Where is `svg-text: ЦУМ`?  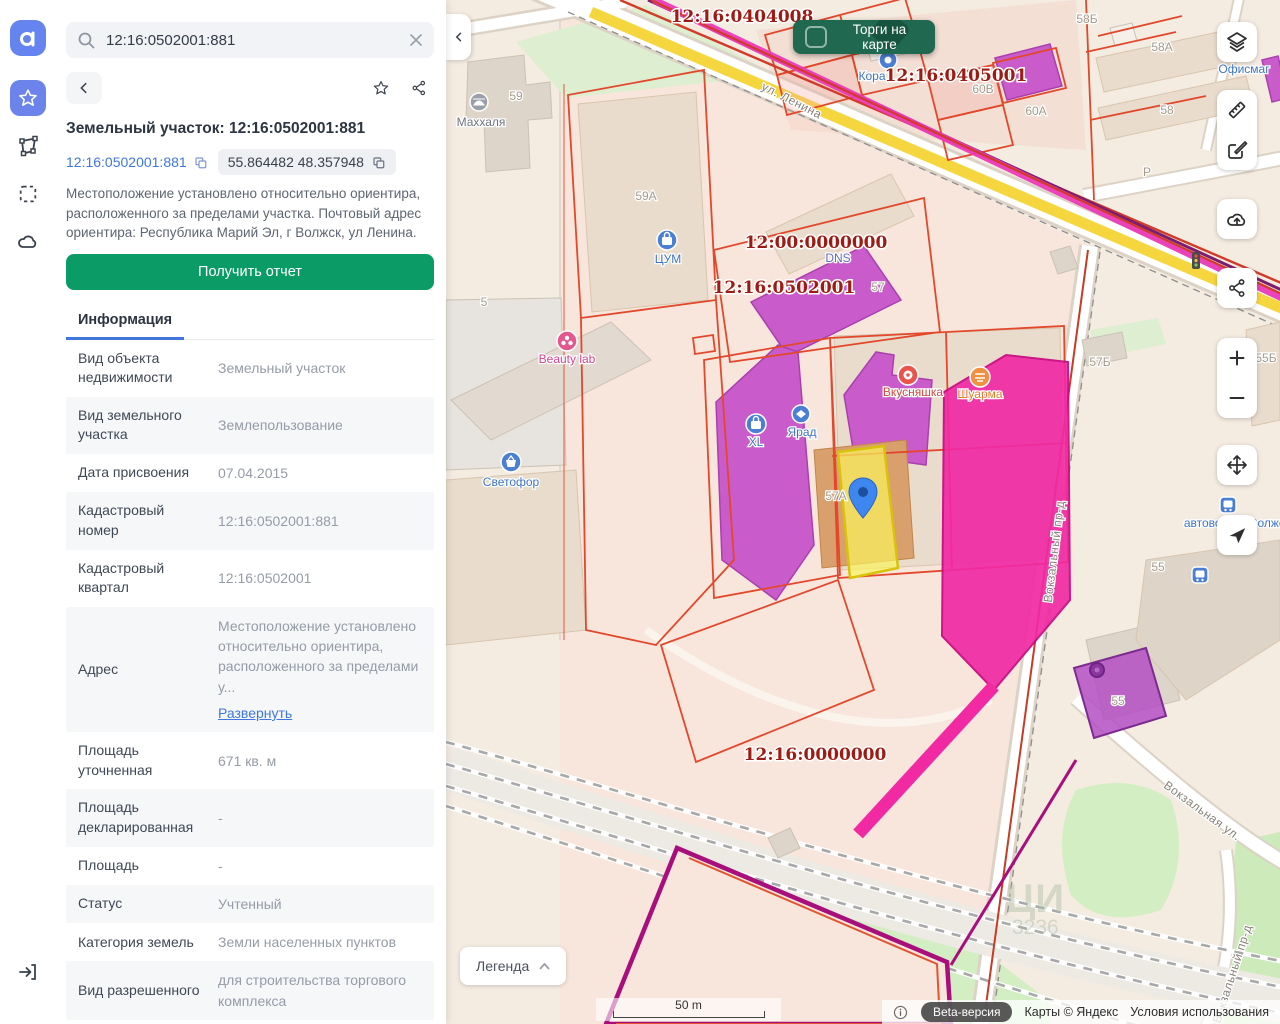 svg-text: ЦУМ is located at coordinates (668, 259).